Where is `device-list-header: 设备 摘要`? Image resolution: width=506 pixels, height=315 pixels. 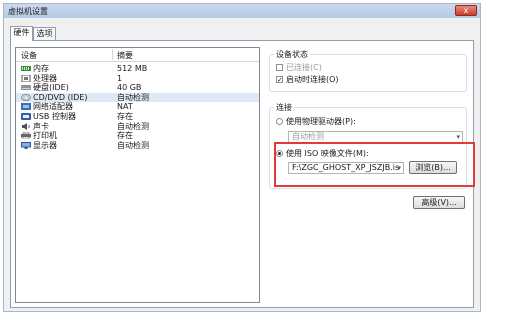 device-list-header: 设备 摘要 is located at coordinates (137, 55).